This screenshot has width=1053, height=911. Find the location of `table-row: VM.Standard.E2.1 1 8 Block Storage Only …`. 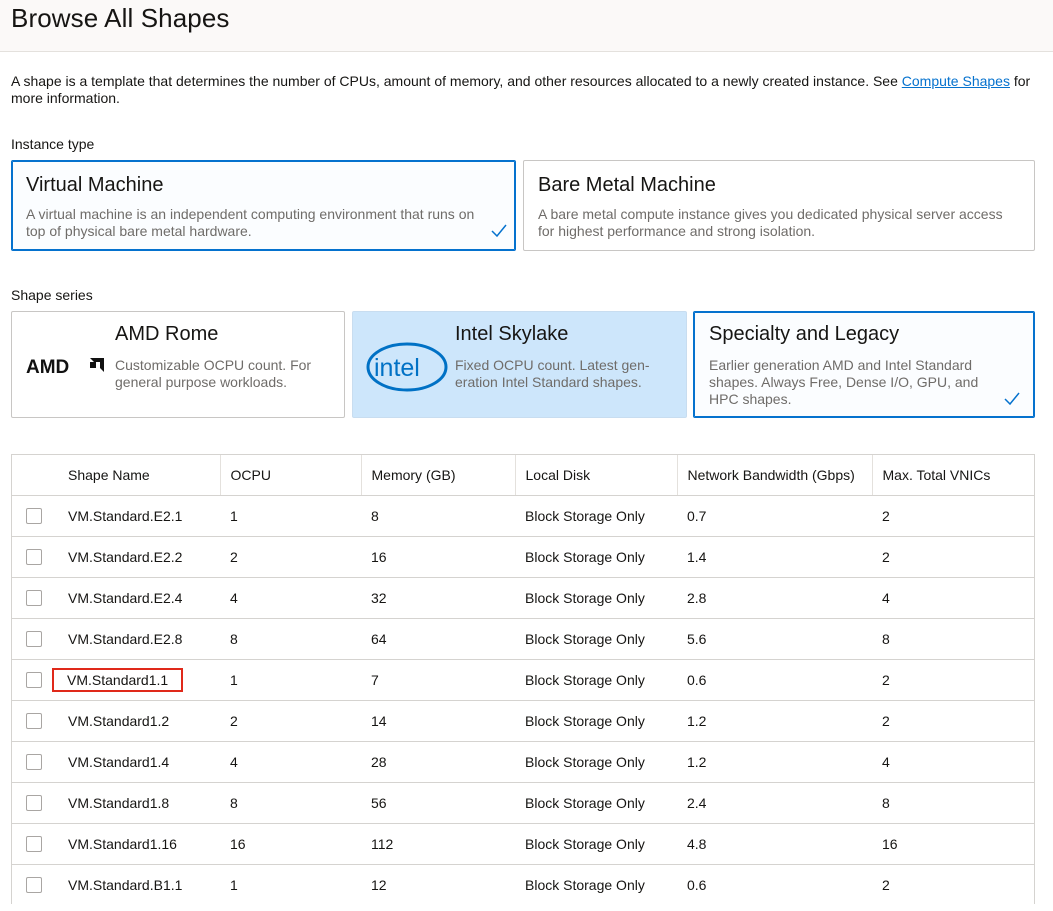

table-row: VM.Standard.E2.1 1 8 Block Storage Only … is located at coordinates (523, 516).